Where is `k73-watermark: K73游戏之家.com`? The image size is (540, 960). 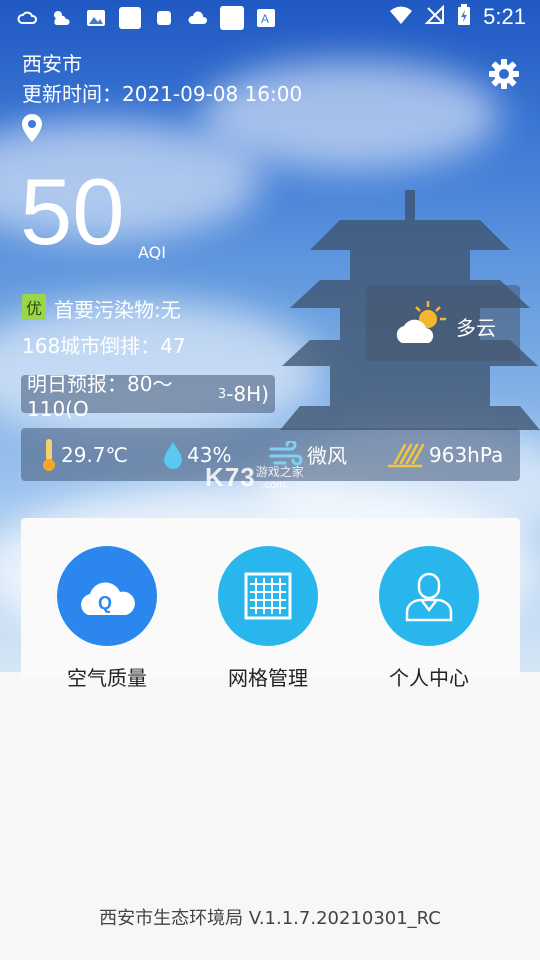 k73-watermark: K73游戏之家.com is located at coordinates (266, 477).